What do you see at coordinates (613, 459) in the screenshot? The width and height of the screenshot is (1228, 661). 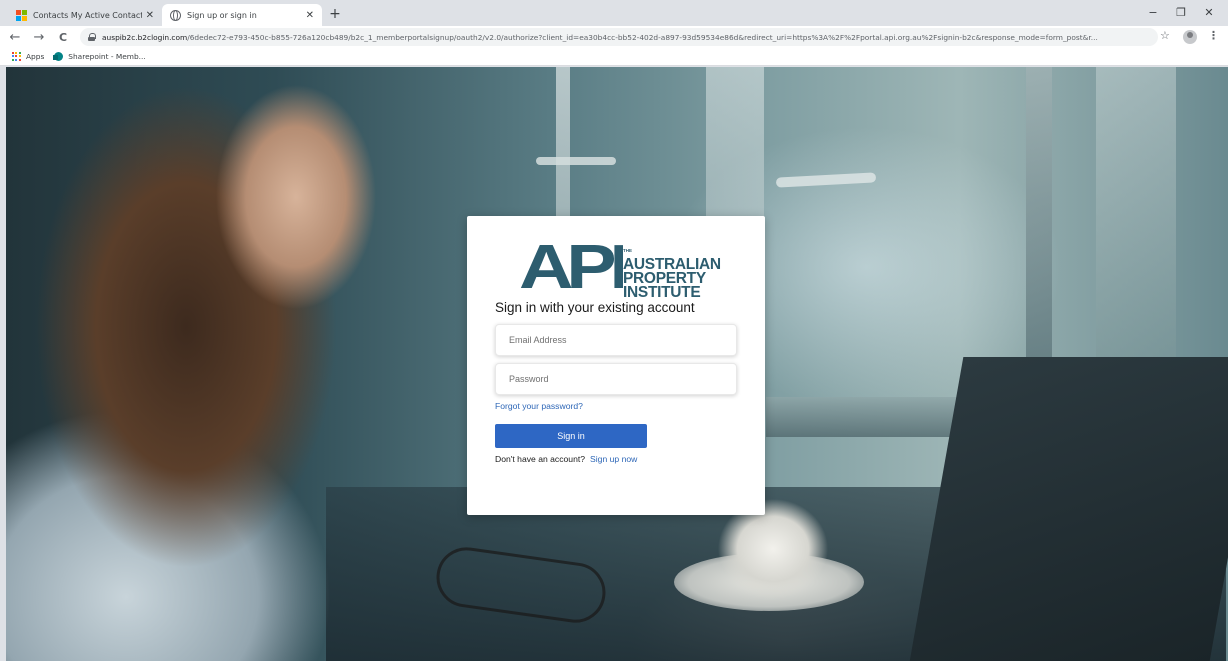 I see `sign-up-link: Sign up now` at bounding box center [613, 459].